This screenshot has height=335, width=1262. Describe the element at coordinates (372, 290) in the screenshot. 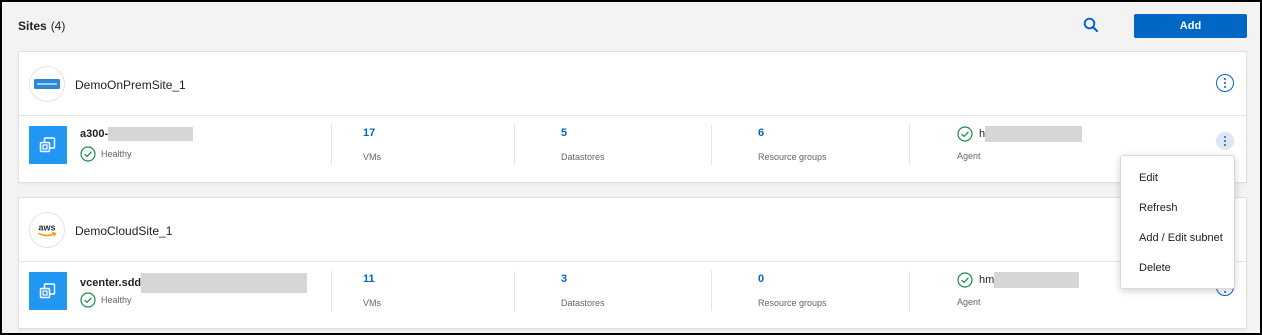

I see `vms-metric: 11 VMs` at that location.